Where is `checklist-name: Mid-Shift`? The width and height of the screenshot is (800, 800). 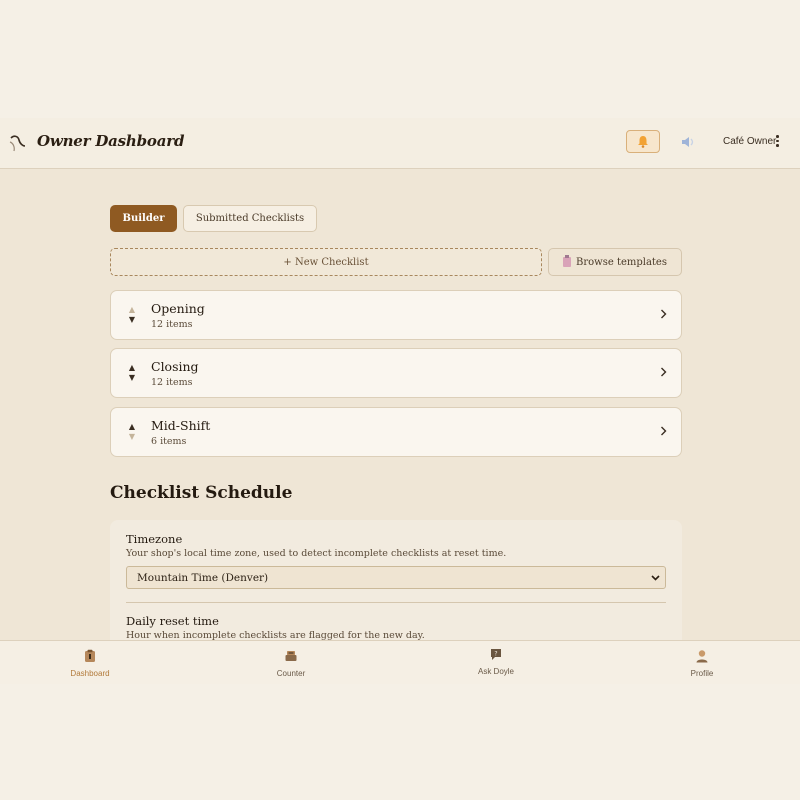 checklist-name: Mid-Shift is located at coordinates (181, 425).